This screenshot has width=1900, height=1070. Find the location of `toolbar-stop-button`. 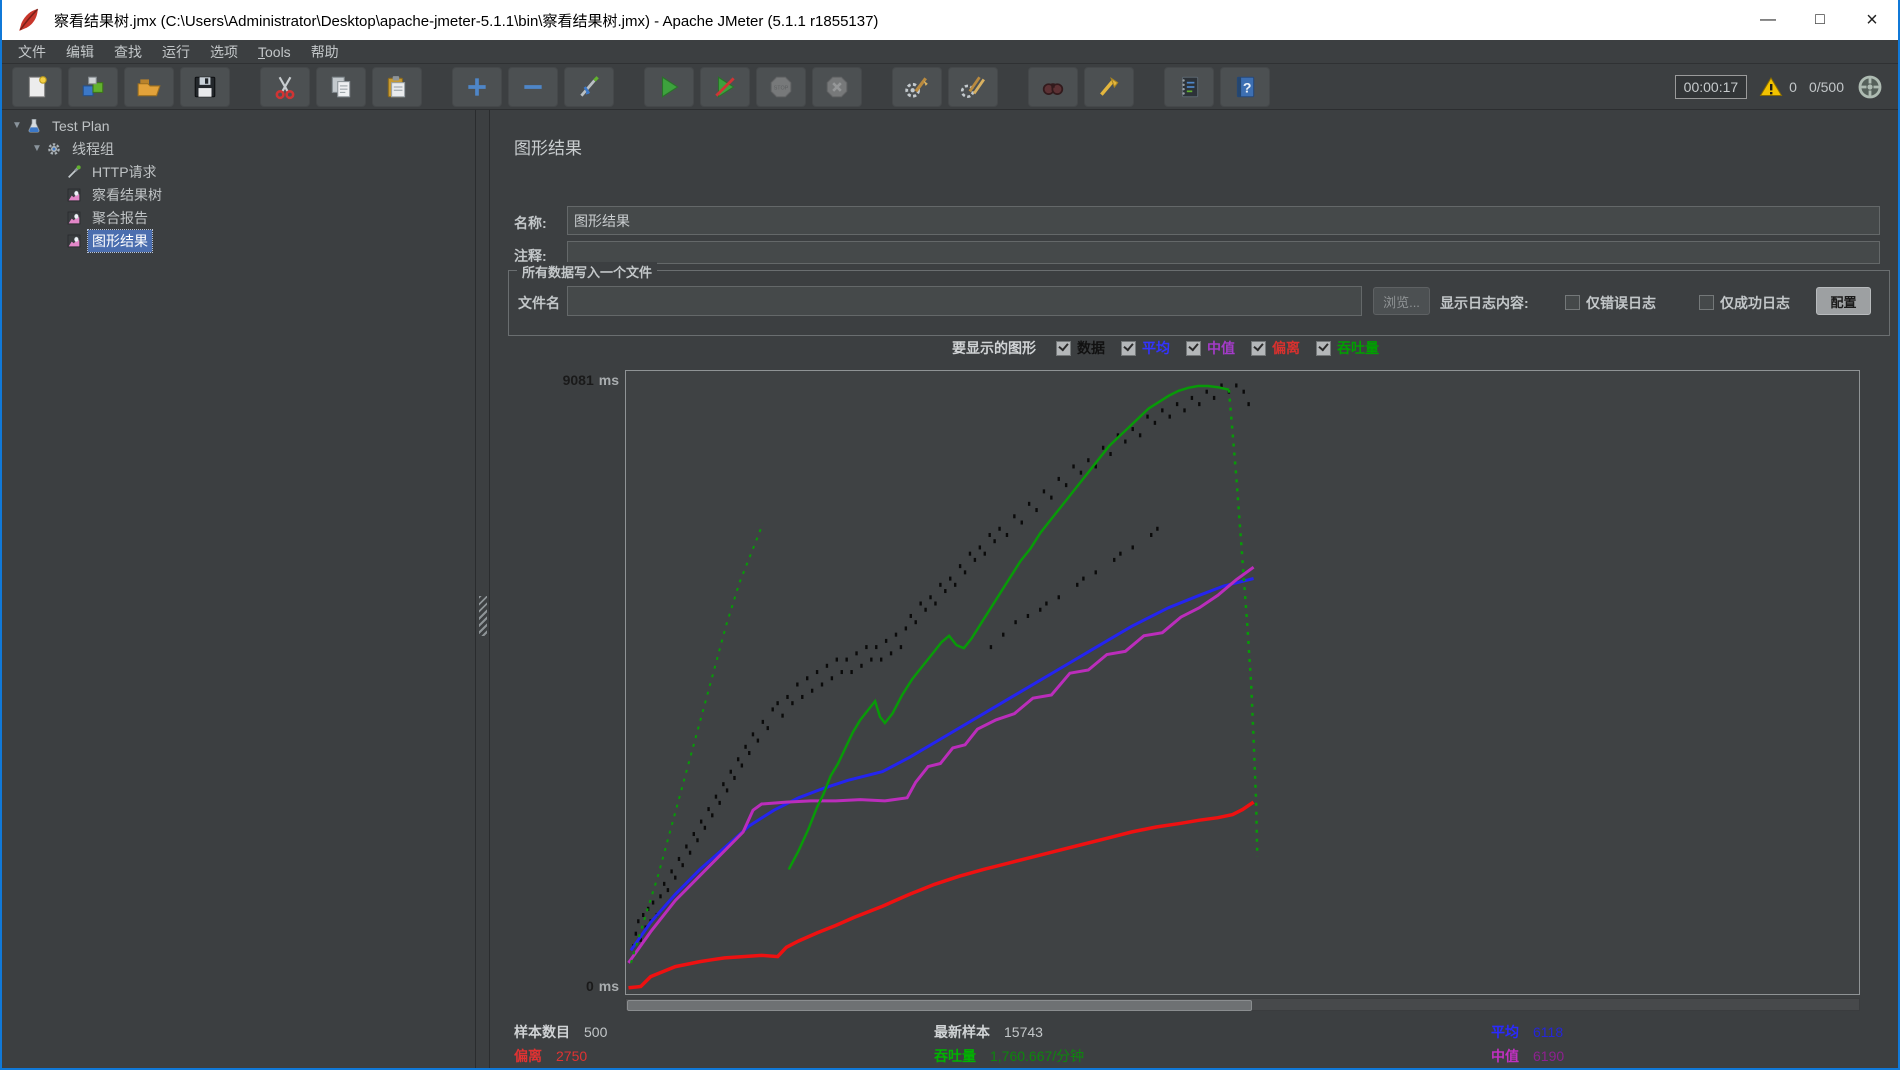

toolbar-stop-button is located at coordinates (781, 86).